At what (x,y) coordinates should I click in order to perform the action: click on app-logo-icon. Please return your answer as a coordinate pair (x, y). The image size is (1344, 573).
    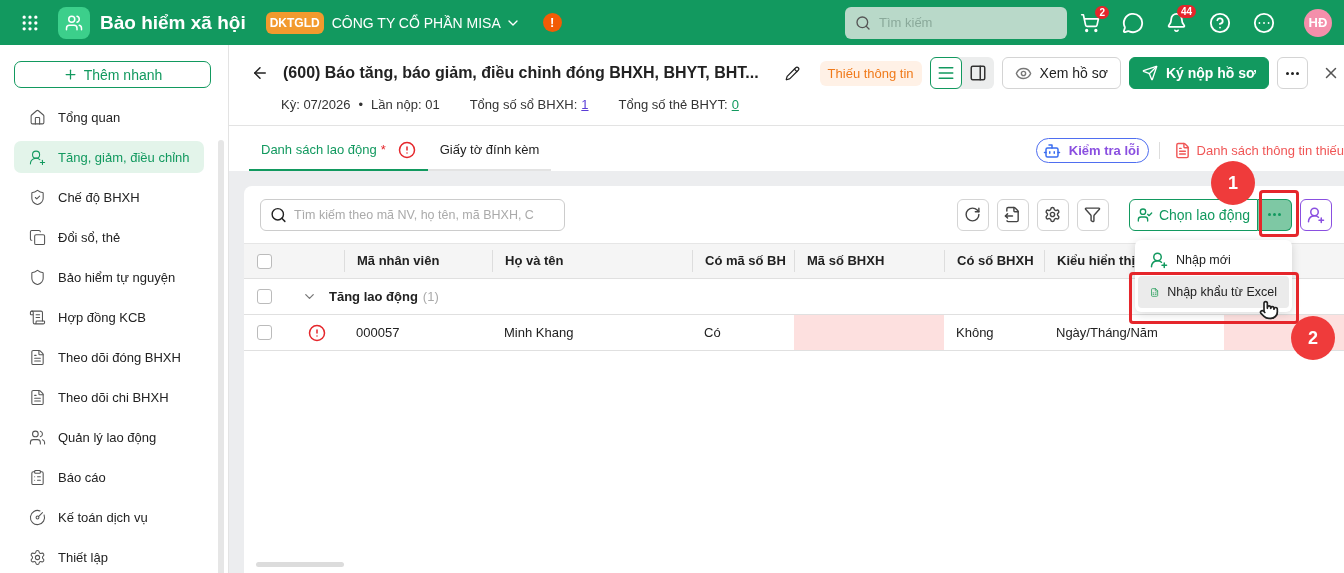
    Looking at the image, I should click on (74, 22).